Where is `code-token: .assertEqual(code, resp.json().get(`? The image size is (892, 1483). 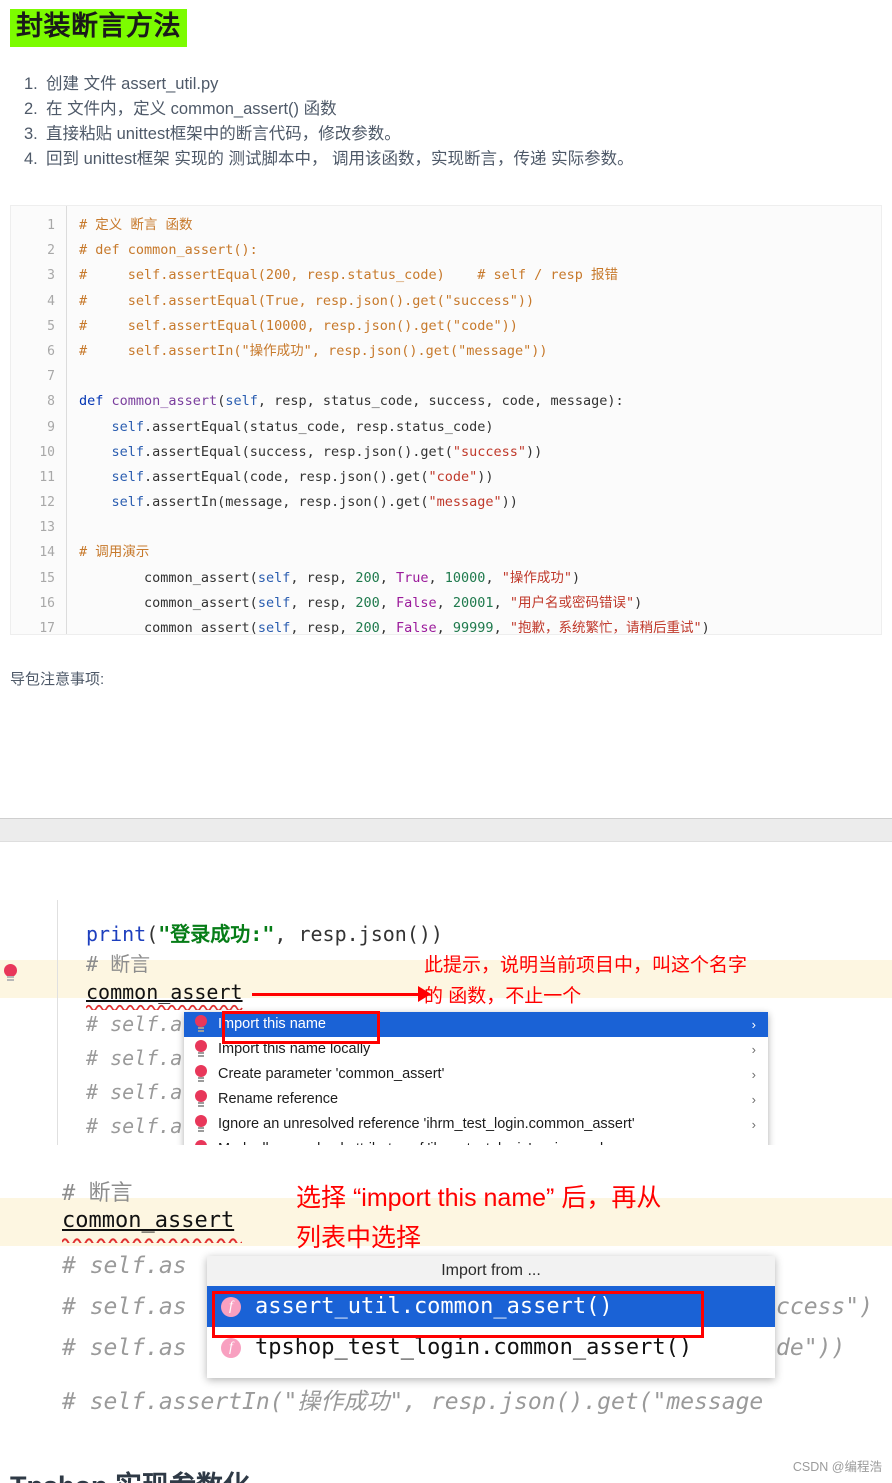
code-token: .assertEqual(code, resp.json().get( is located at coordinates (286, 476).